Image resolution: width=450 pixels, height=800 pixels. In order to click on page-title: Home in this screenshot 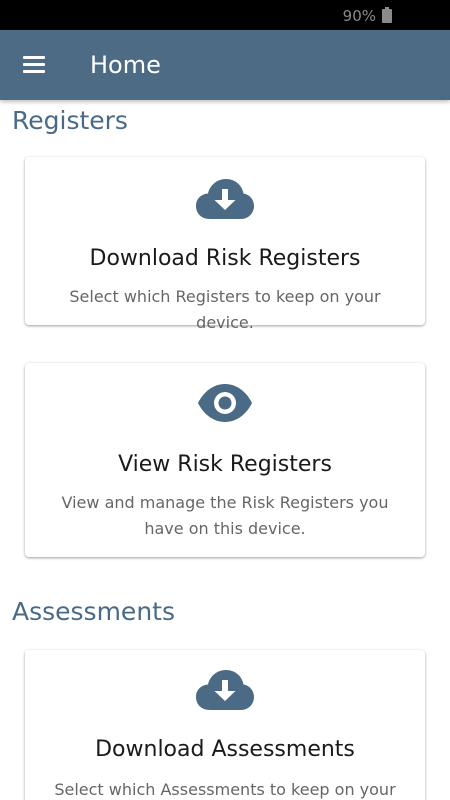, I will do `click(125, 65)`.